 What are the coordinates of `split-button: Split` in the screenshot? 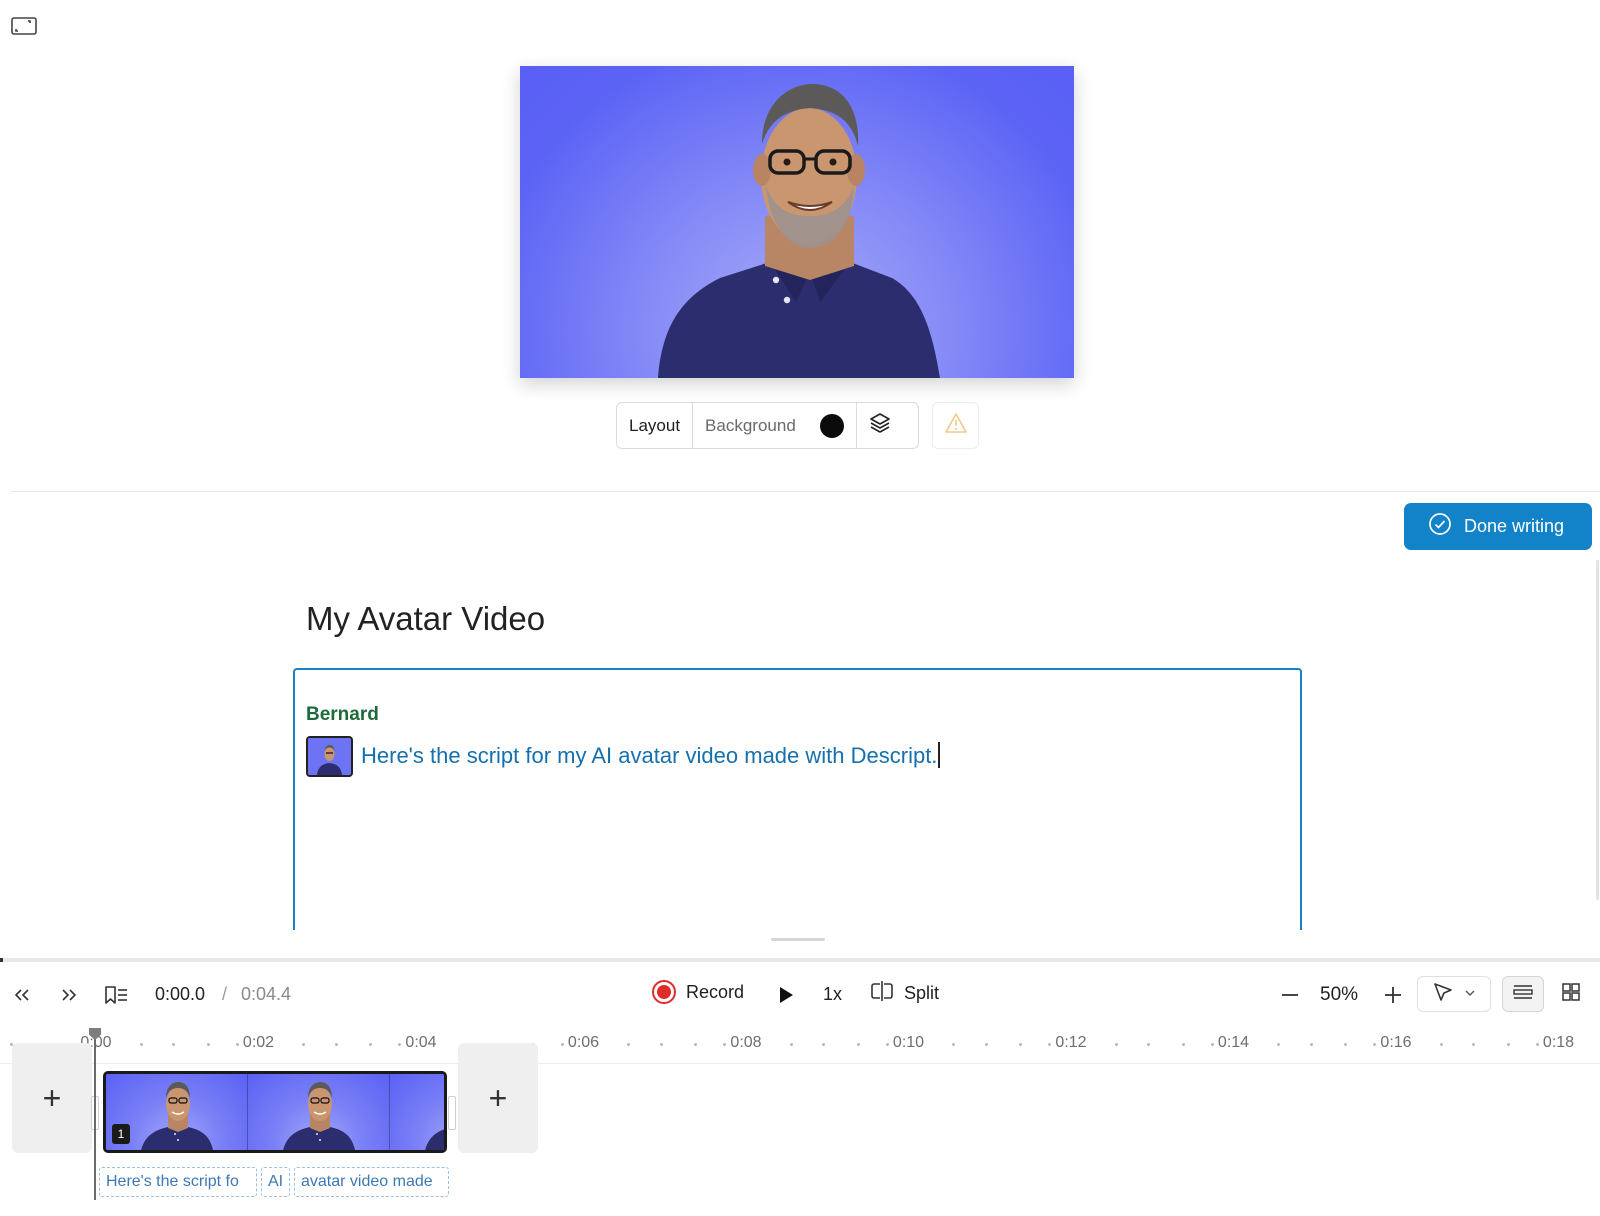 It's located at (904, 993).